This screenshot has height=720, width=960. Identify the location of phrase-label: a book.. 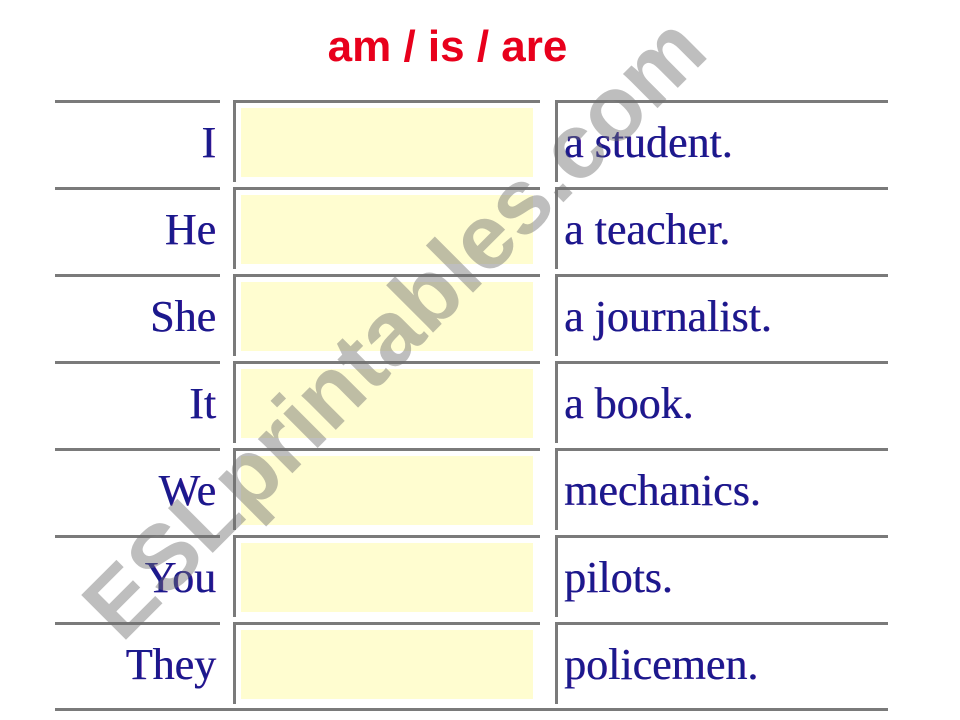
(629, 403).